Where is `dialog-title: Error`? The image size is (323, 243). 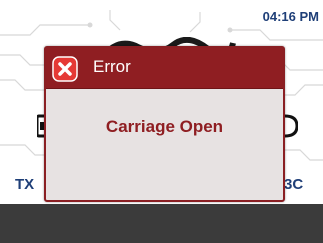 dialog-title: Error is located at coordinates (112, 66).